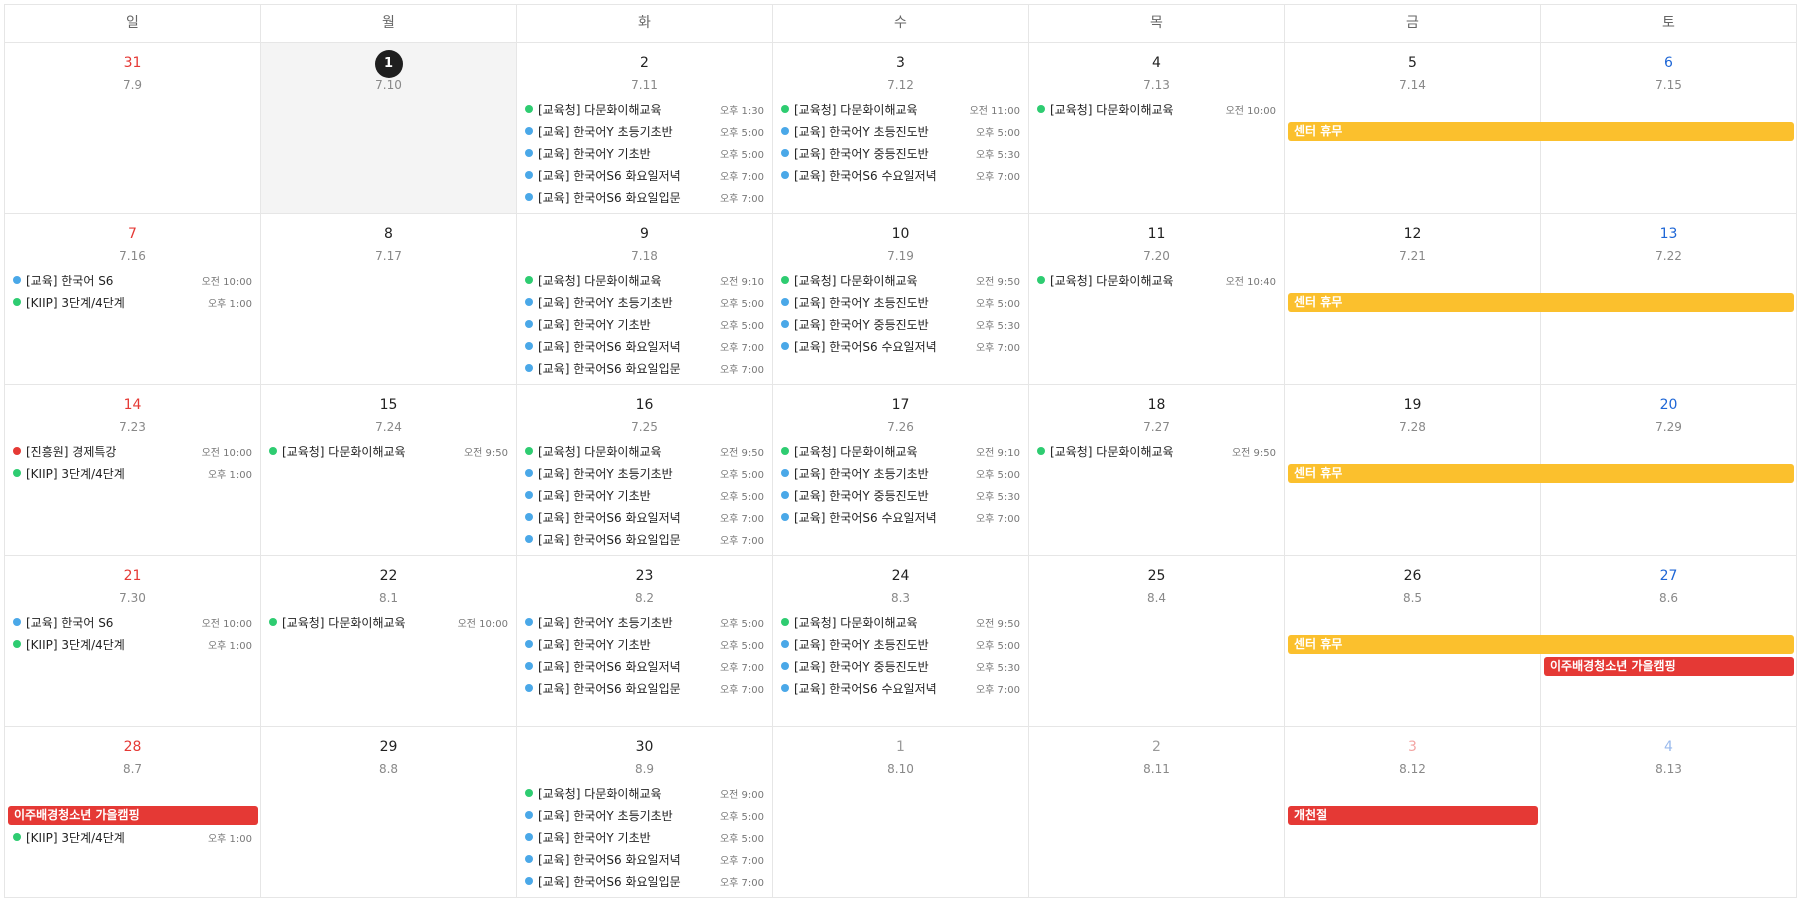 Image resolution: width=1798 pixels, height=898 pixels. Describe the element at coordinates (389, 641) in the screenshot. I see `day-cell: 22 8.1 [교육청] 다문화이해교육 오전 10:00` at that location.